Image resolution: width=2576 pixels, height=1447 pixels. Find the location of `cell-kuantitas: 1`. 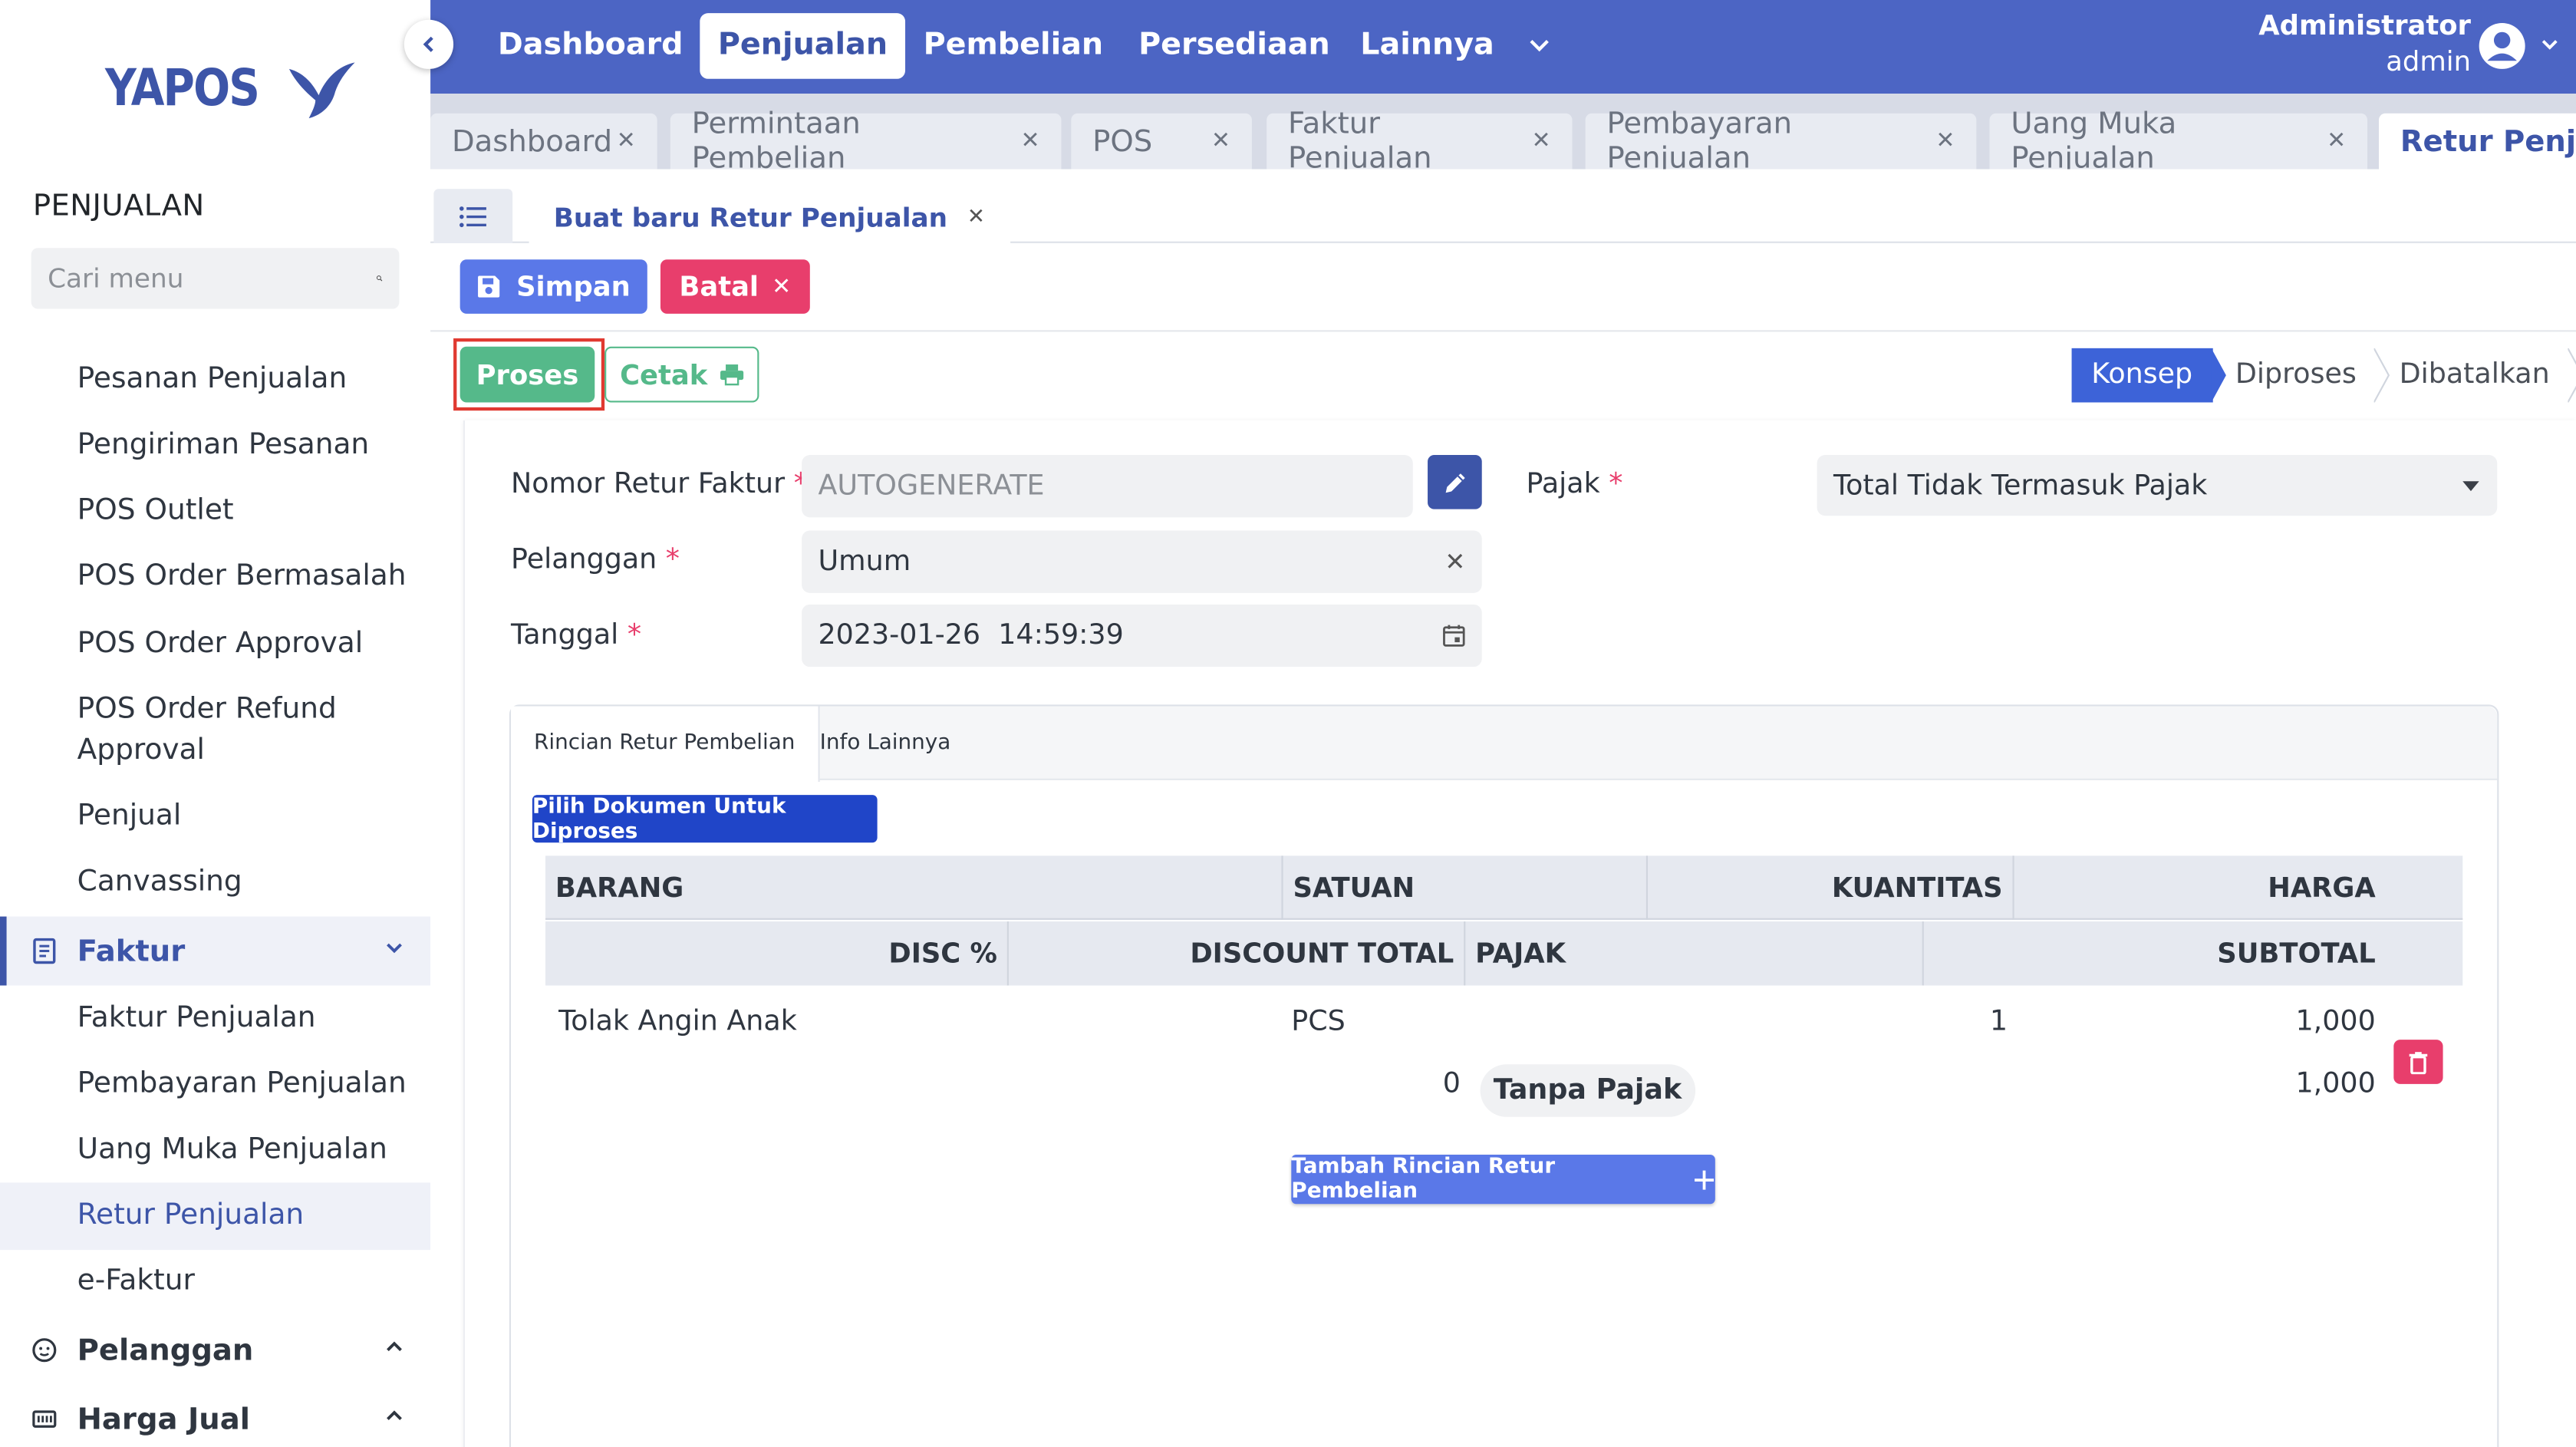

cell-kuantitas: 1 is located at coordinates (1907, 1021).